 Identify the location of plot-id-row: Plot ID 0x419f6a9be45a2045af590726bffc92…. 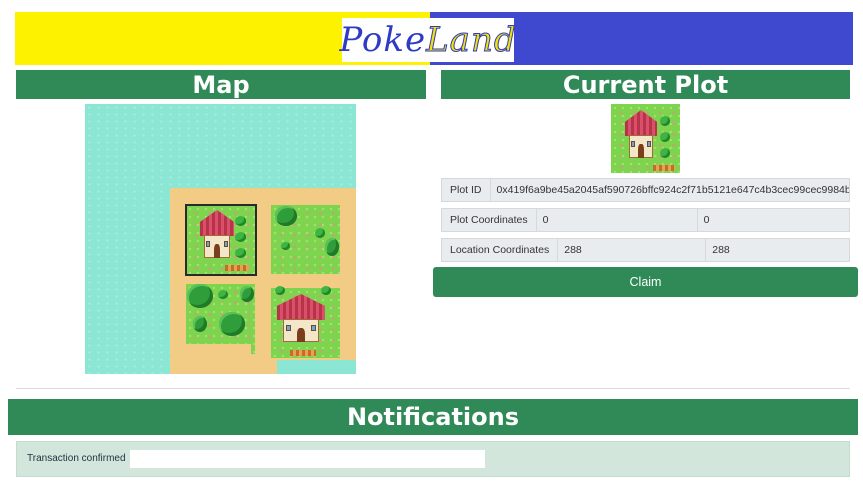
(645, 190).